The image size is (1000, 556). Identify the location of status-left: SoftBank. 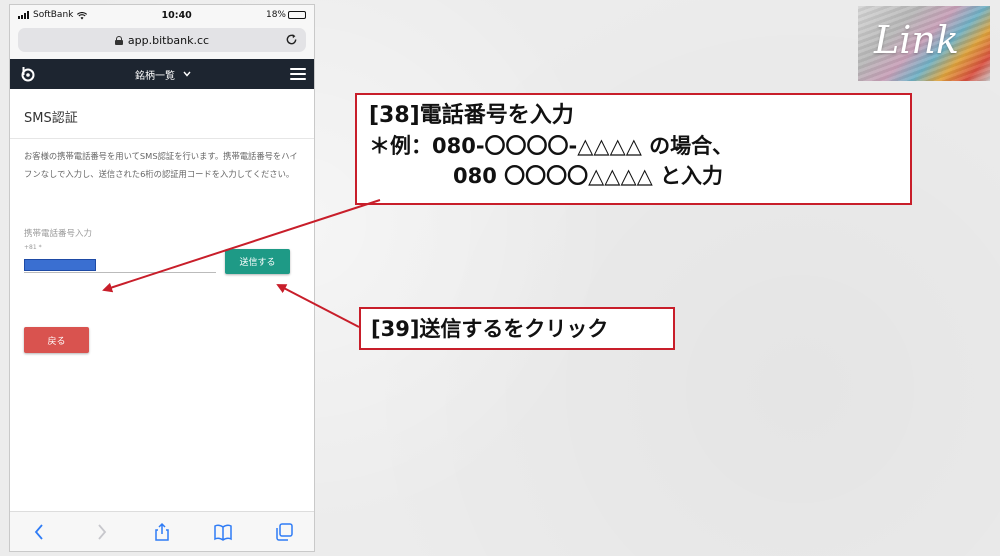
(53, 15).